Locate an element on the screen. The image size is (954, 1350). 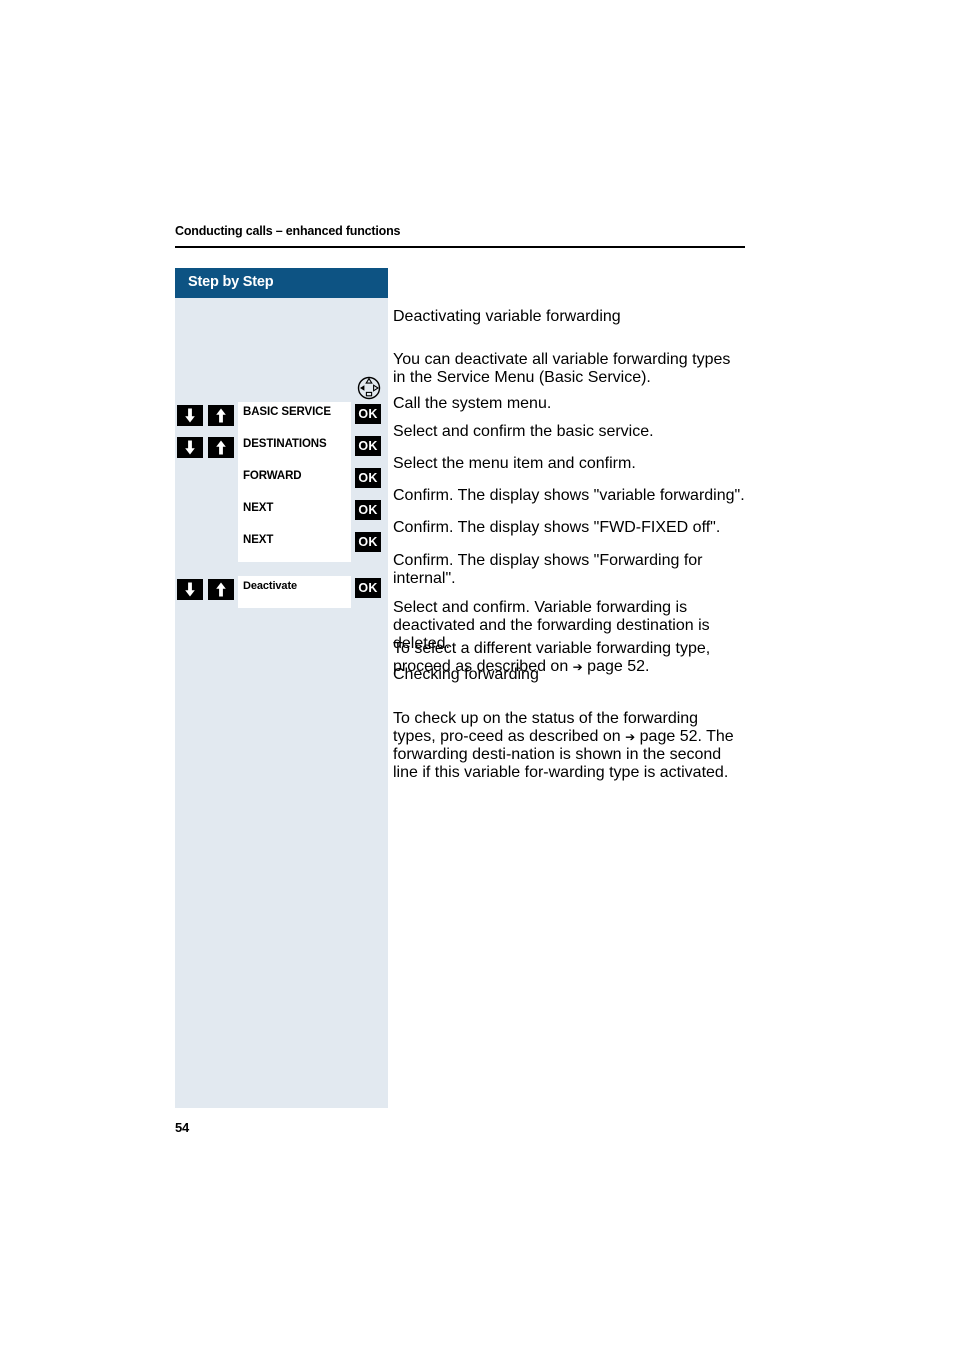
step-row-deactivate: Deactivate OK is located at coordinates (281, 593).